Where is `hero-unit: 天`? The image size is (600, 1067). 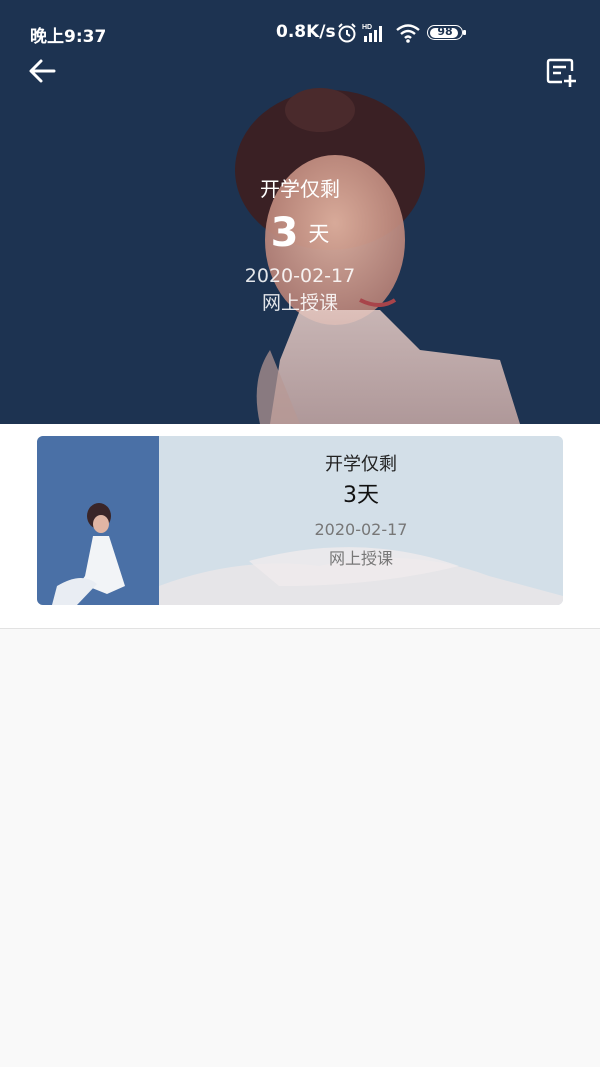 hero-unit: 天 is located at coordinates (319, 234).